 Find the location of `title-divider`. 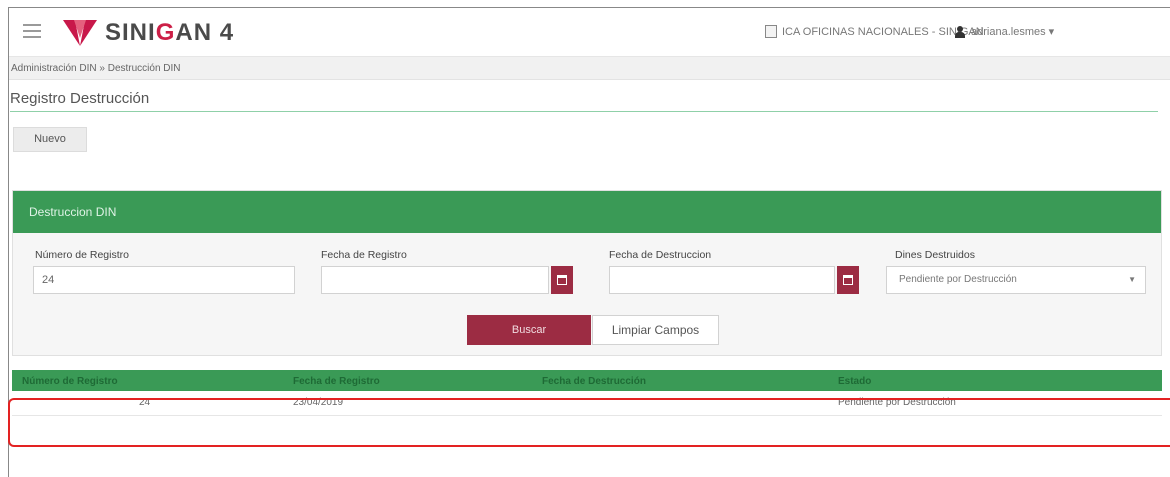

title-divider is located at coordinates (584, 111).